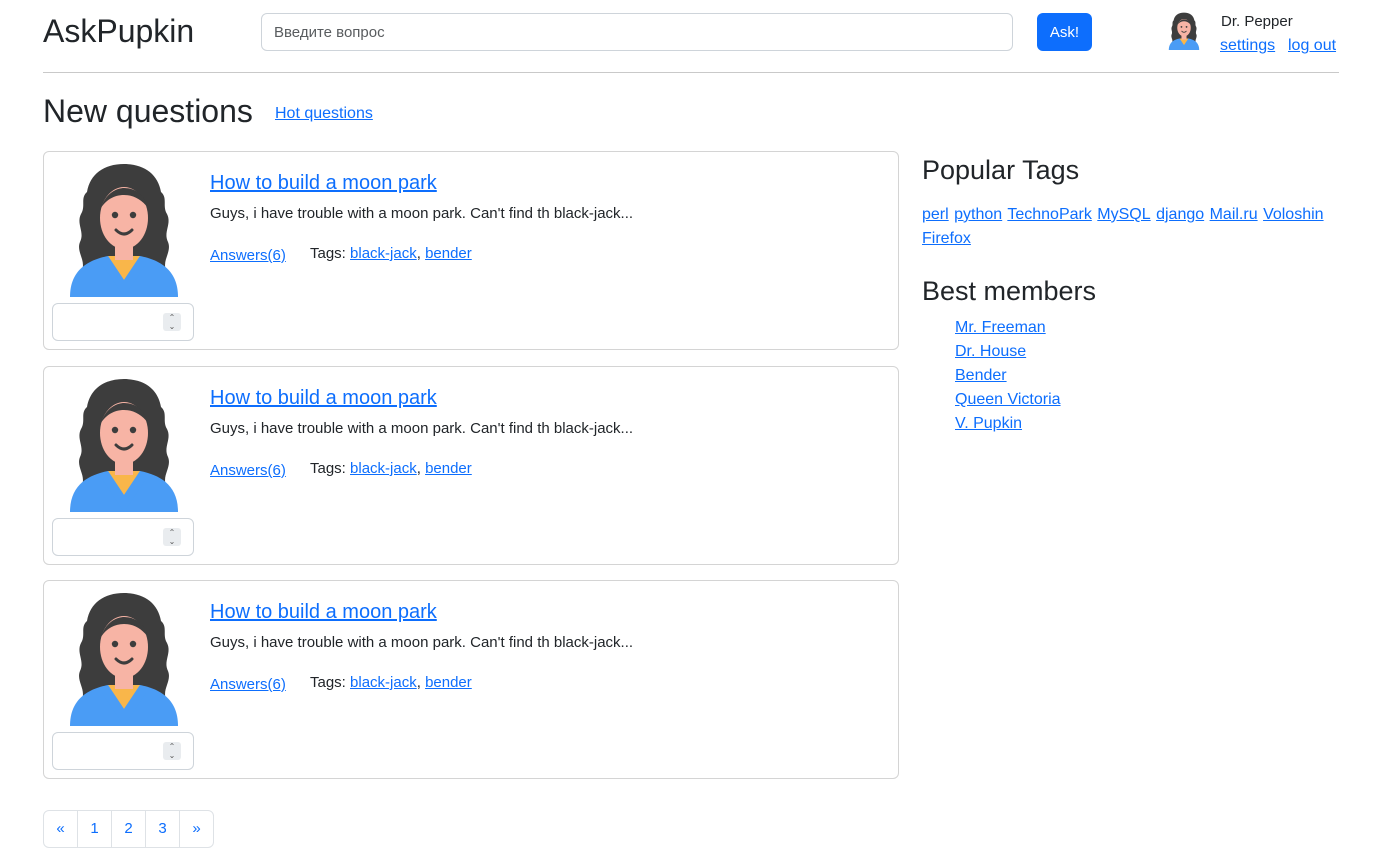 The image size is (1376, 866). What do you see at coordinates (981, 375) in the screenshot?
I see `member-link: Bender` at bounding box center [981, 375].